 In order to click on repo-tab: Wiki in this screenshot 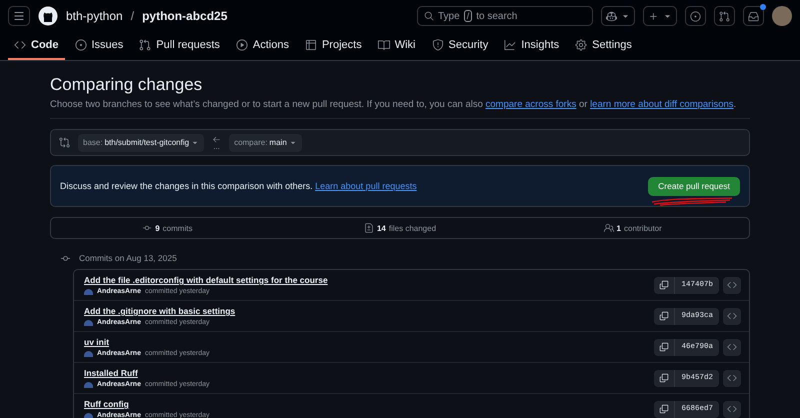, I will do `click(397, 46)`.